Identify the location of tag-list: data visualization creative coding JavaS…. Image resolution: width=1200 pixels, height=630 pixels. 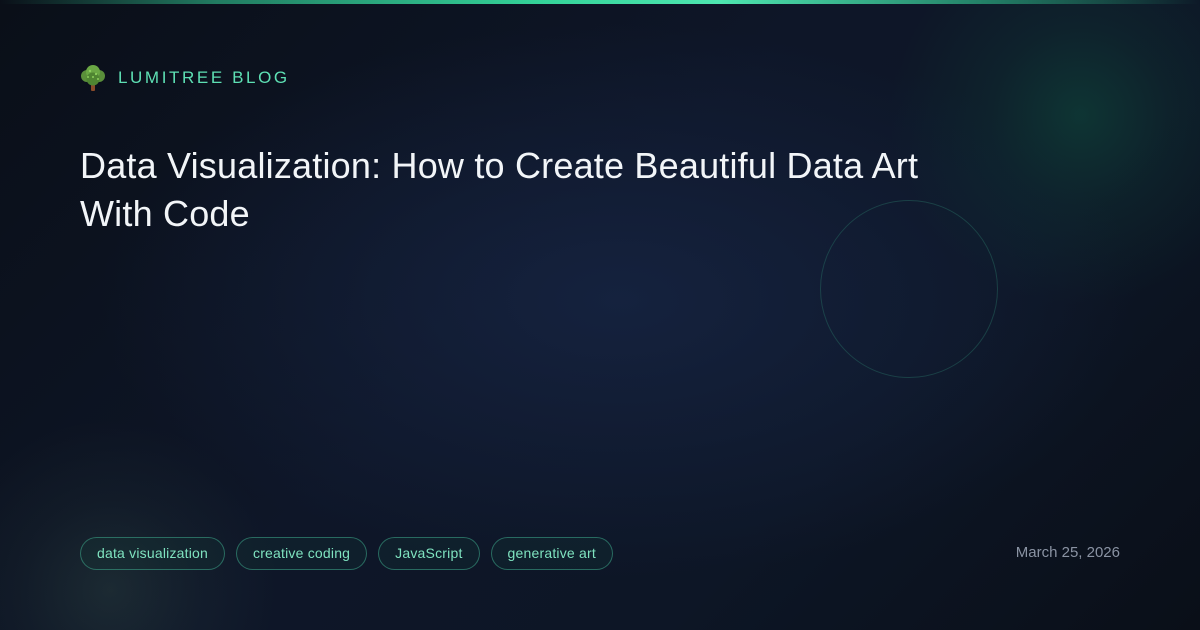
(352, 553).